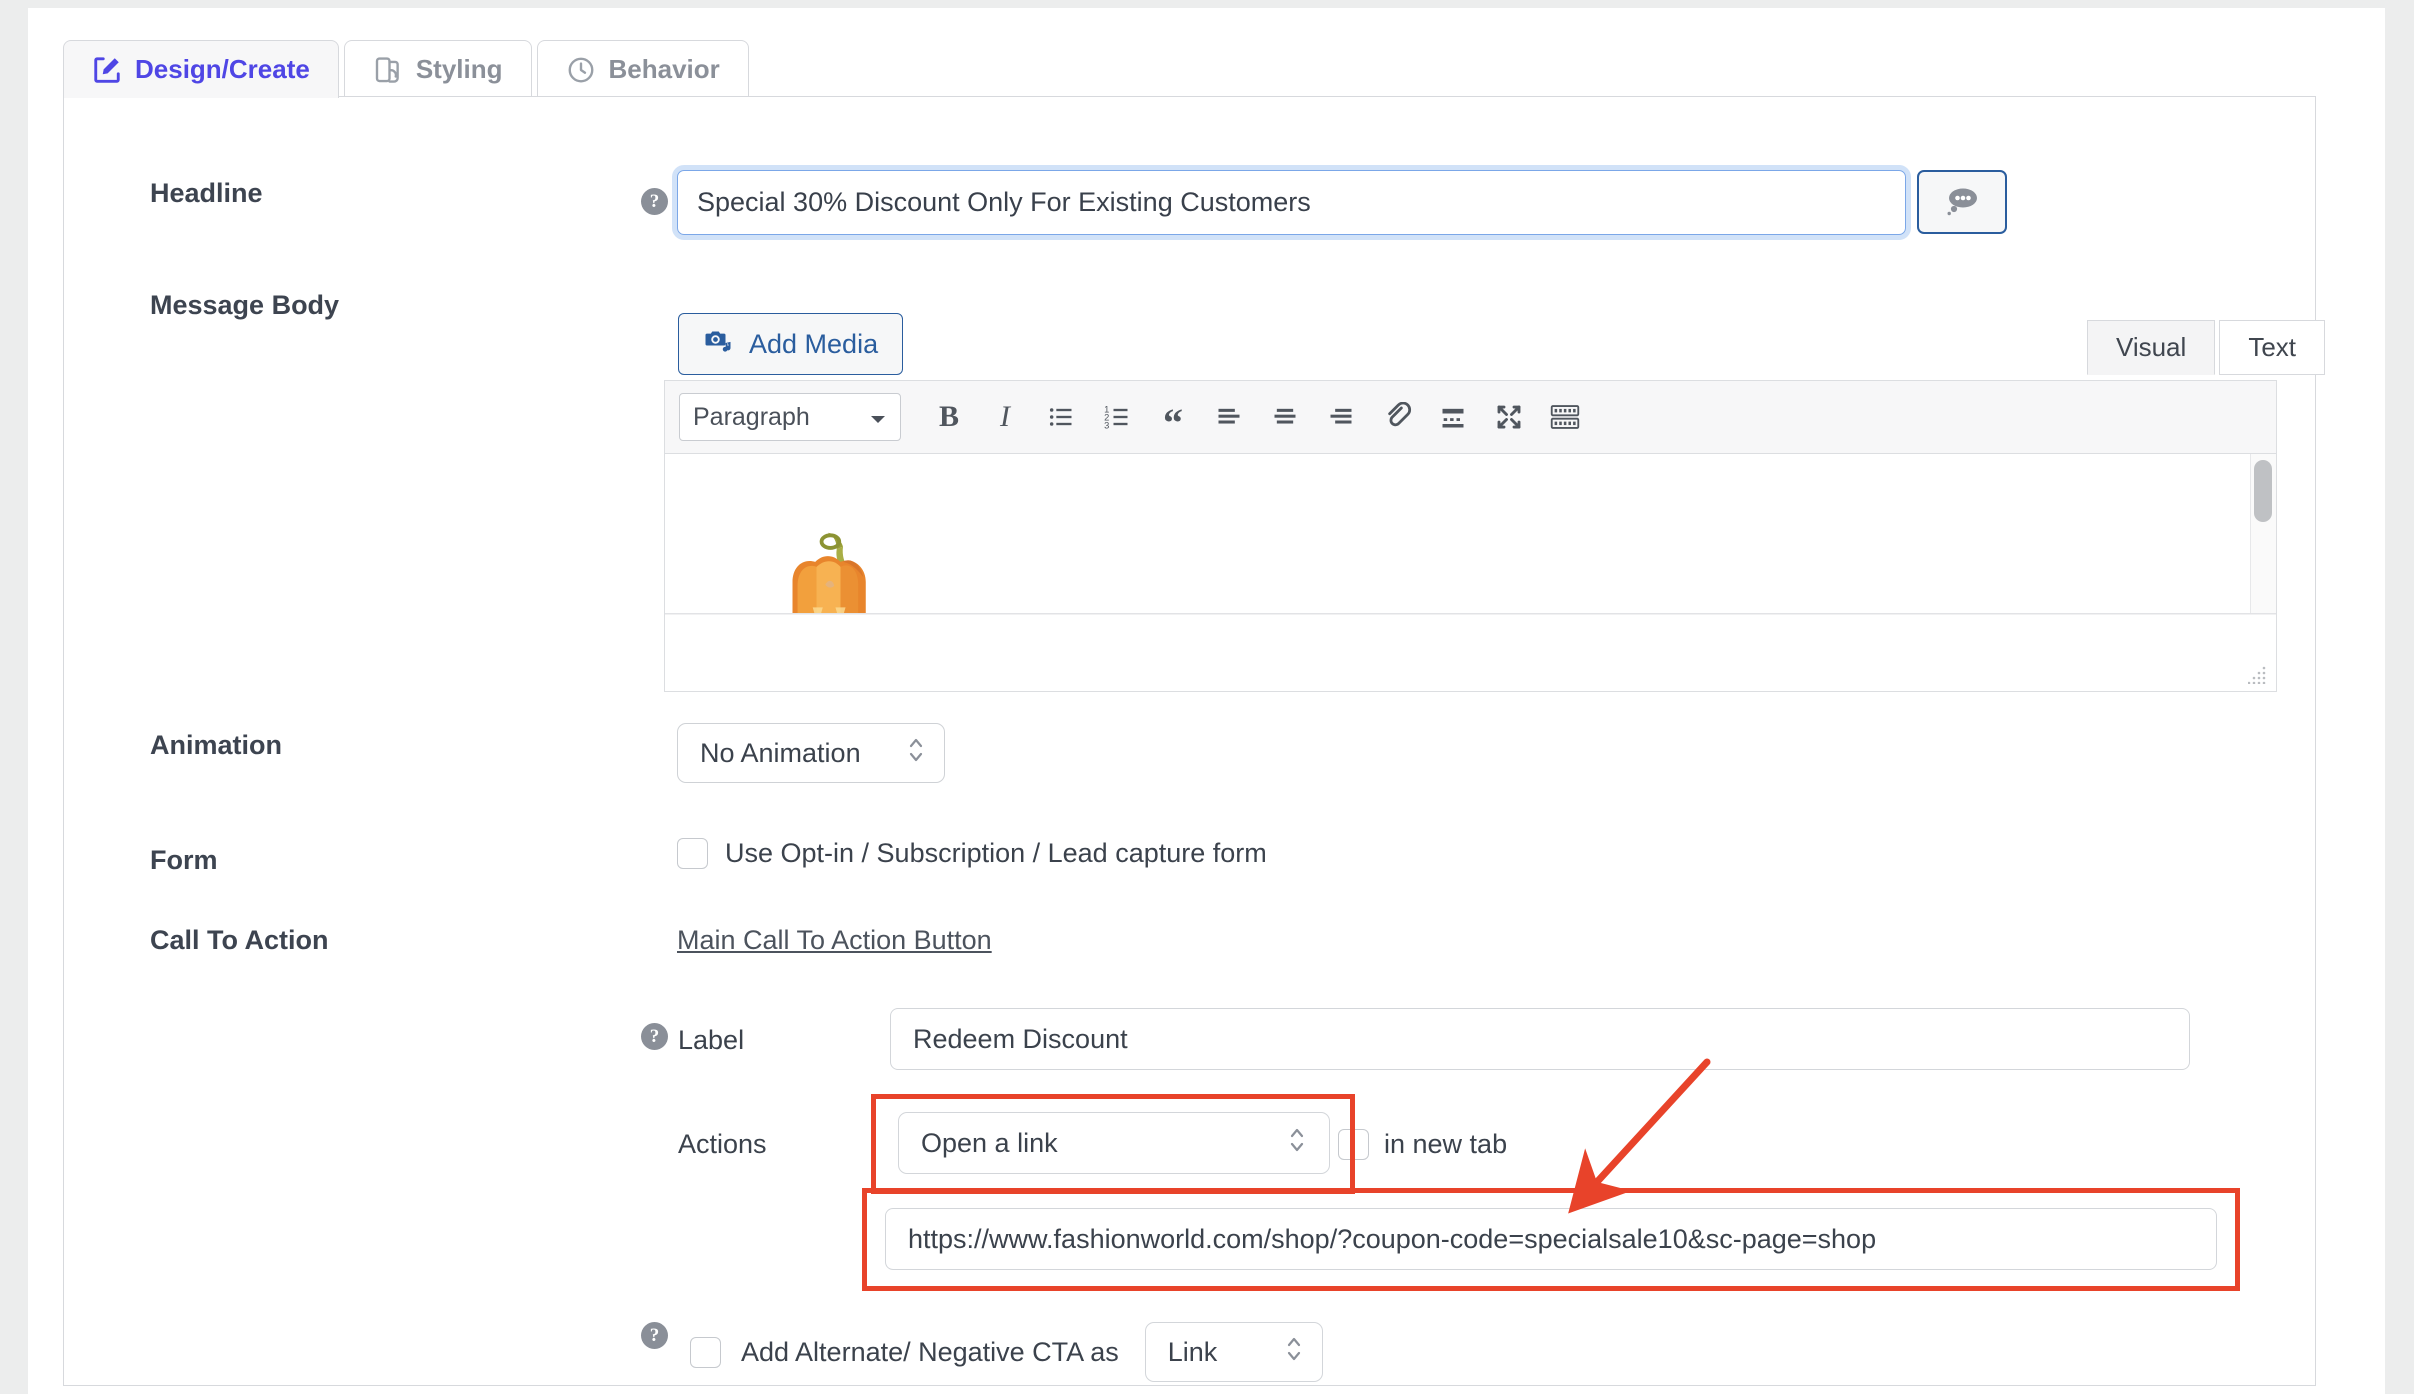 Image resolution: width=2414 pixels, height=1394 pixels. I want to click on tabstrip: Design/Create Styling Behavior, so click(406, 68).